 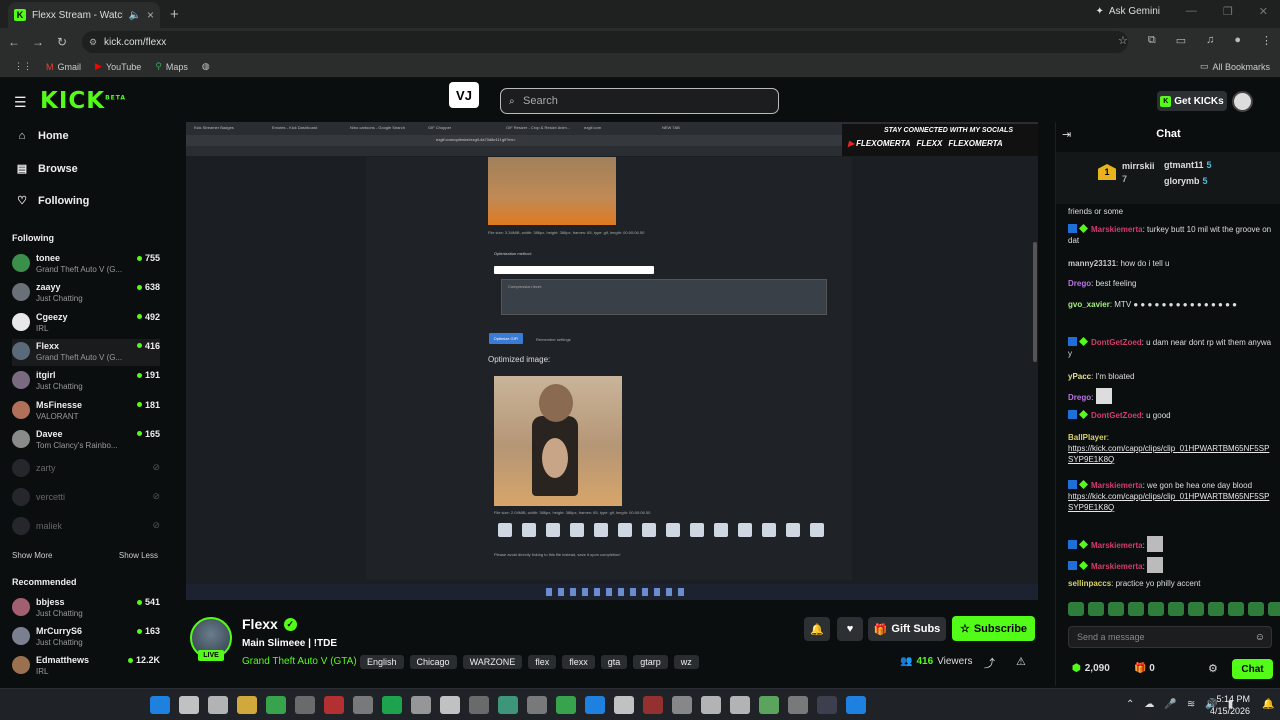 I want to click on chat-username: BallPlayer, so click(x=1087, y=437).